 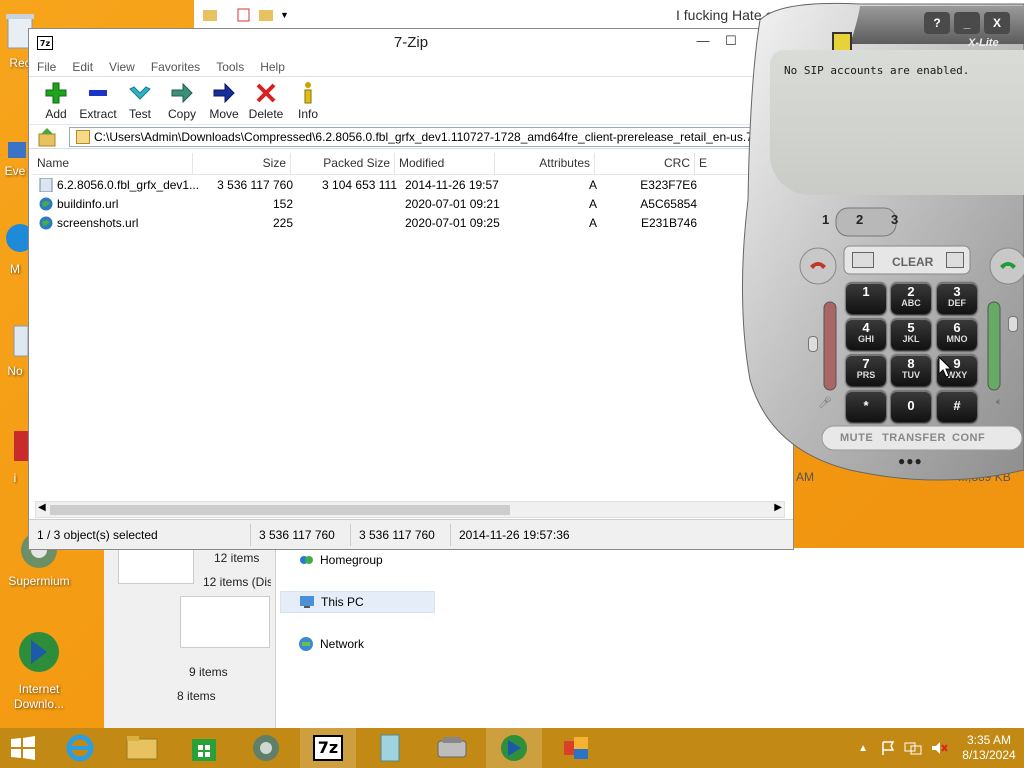 I want to click on delete-button: Delete, so click(x=266, y=100).